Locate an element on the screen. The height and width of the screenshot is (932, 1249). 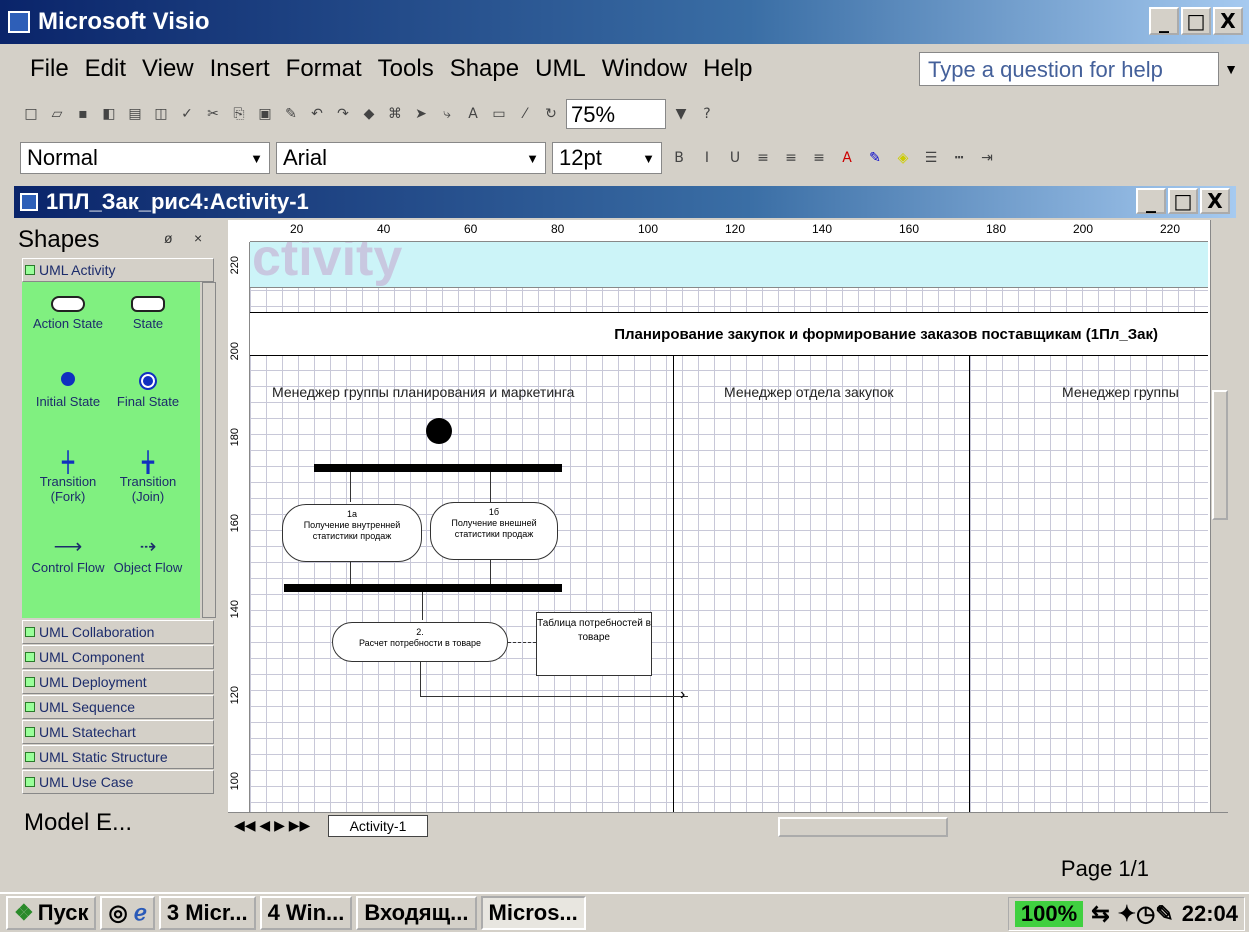
line-tool-icon: ⁄ is located at coordinates (525, 114).